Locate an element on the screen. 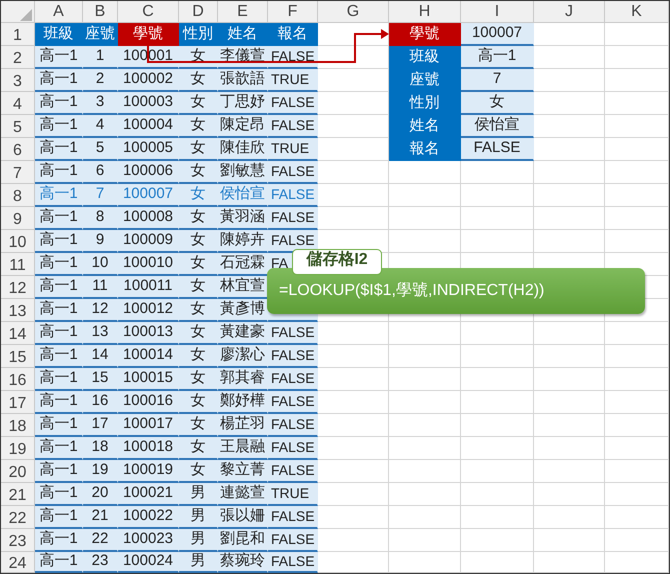 The width and height of the screenshot is (670, 574). row-header: 8 is located at coordinates (18, 195).